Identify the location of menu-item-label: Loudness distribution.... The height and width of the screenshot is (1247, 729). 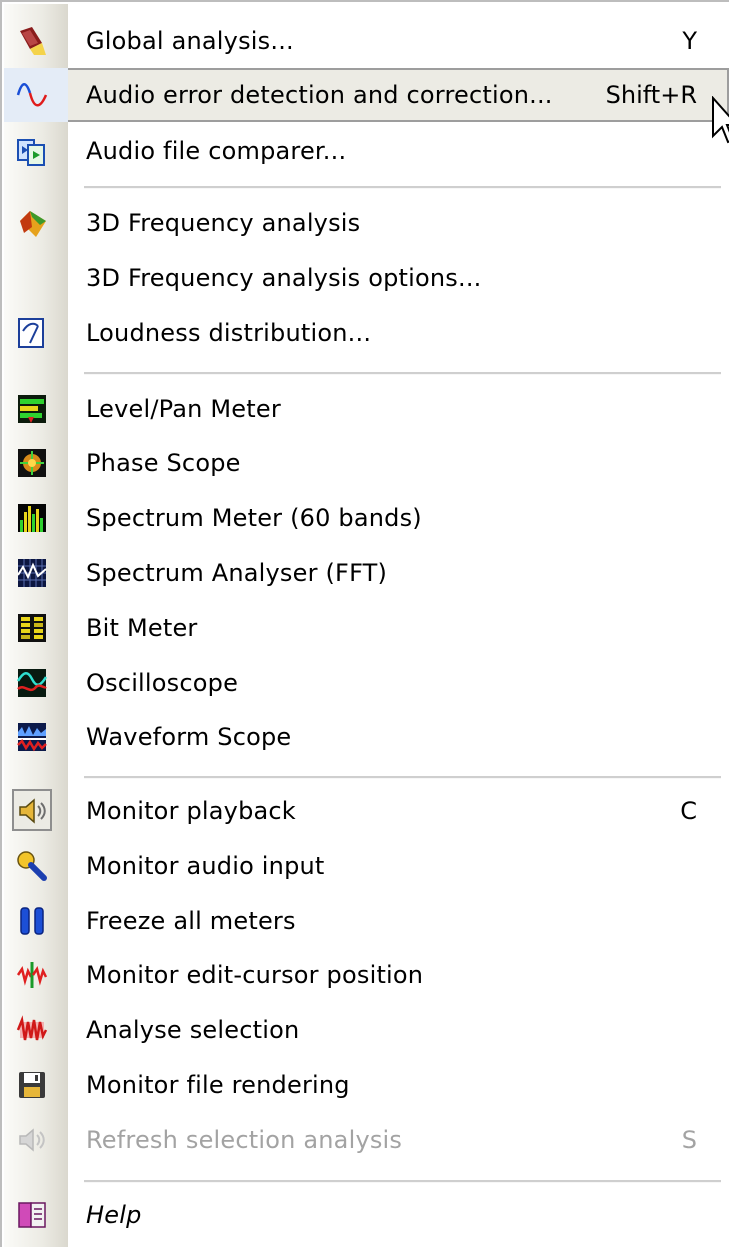
(229, 333).